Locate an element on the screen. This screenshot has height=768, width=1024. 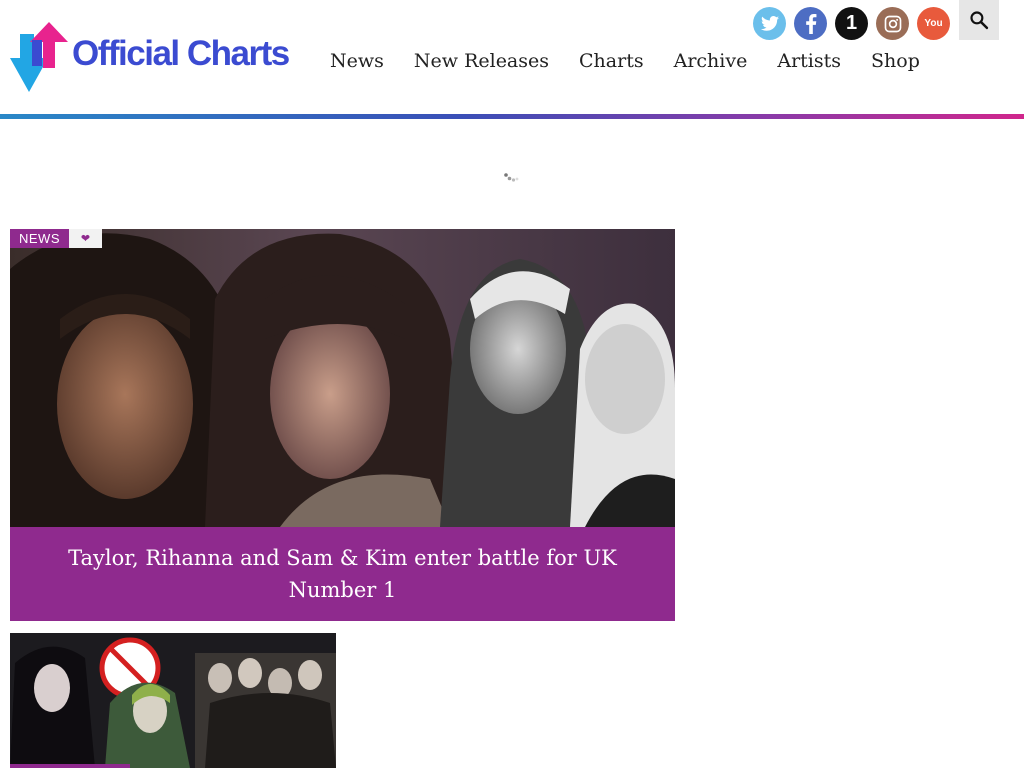
official-charts-1-icon: 1 is located at coordinates (851, 23).